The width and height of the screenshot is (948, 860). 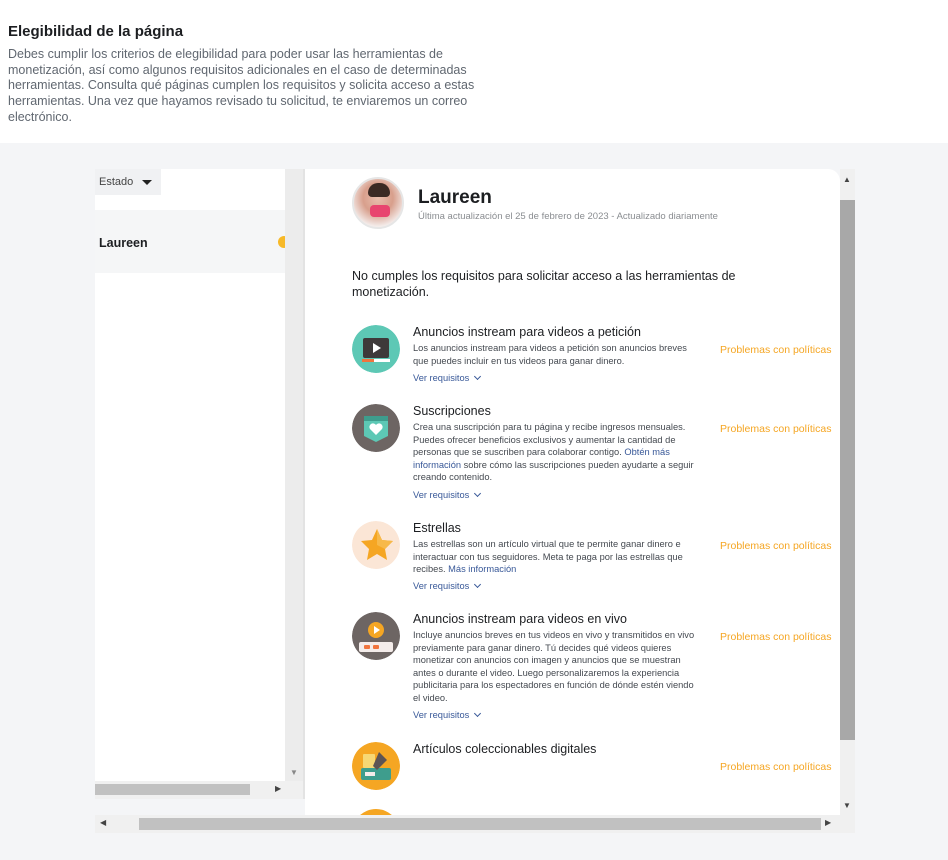 I want to click on scroll-up-arrow-icon: ▲, so click(x=847, y=179).